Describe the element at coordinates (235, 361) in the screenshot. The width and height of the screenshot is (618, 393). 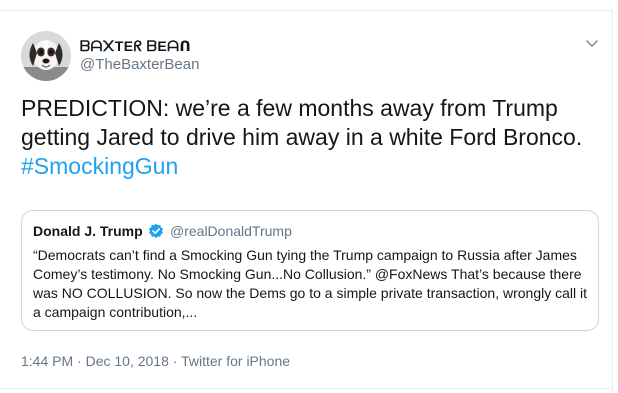
I see `tweet-source: Twitter for iPhone` at that location.